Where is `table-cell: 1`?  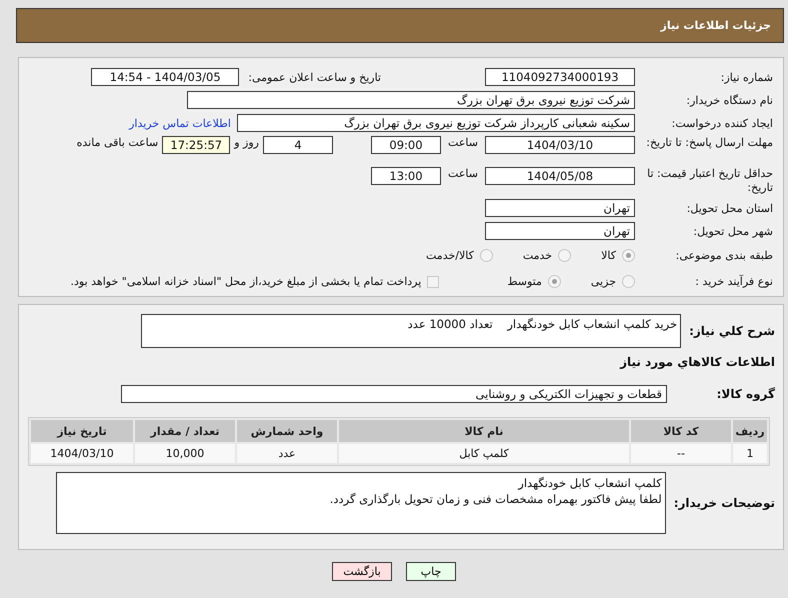
table-cell: 1 is located at coordinates (750, 453).